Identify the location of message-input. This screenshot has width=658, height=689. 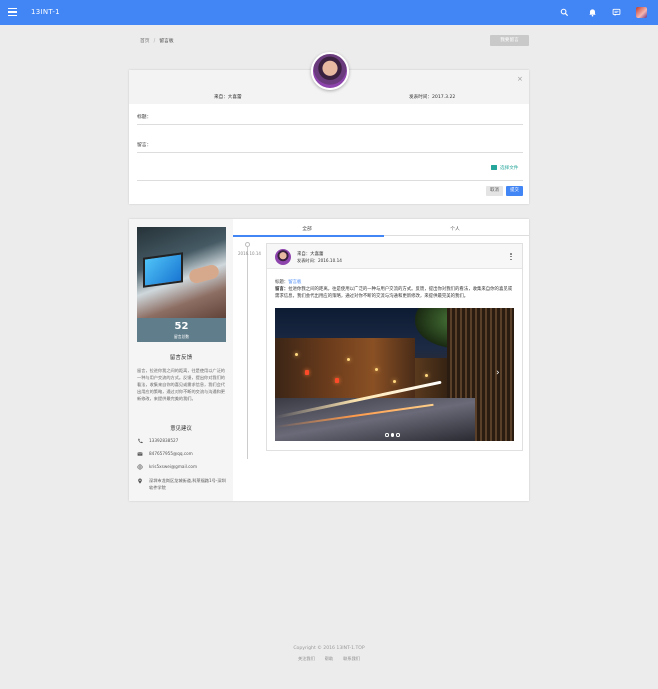
(330, 152).